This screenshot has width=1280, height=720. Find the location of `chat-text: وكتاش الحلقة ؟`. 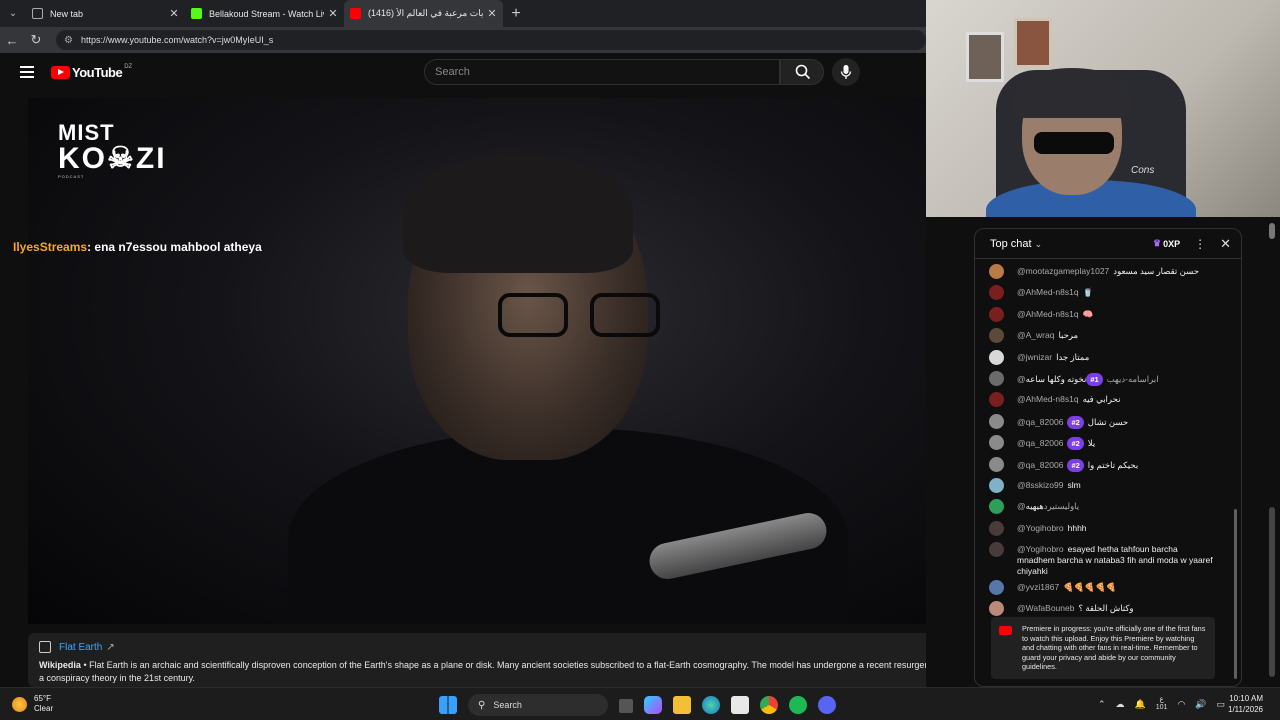

chat-text: وكتاش الحلقة ؟ is located at coordinates (1106, 608).